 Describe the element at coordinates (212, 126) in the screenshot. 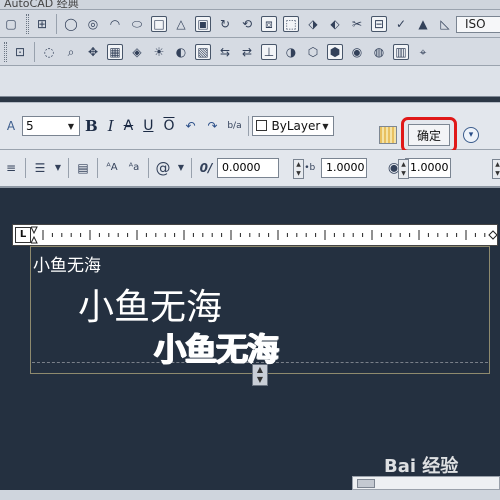

I see `redo-icon: ↷` at that location.